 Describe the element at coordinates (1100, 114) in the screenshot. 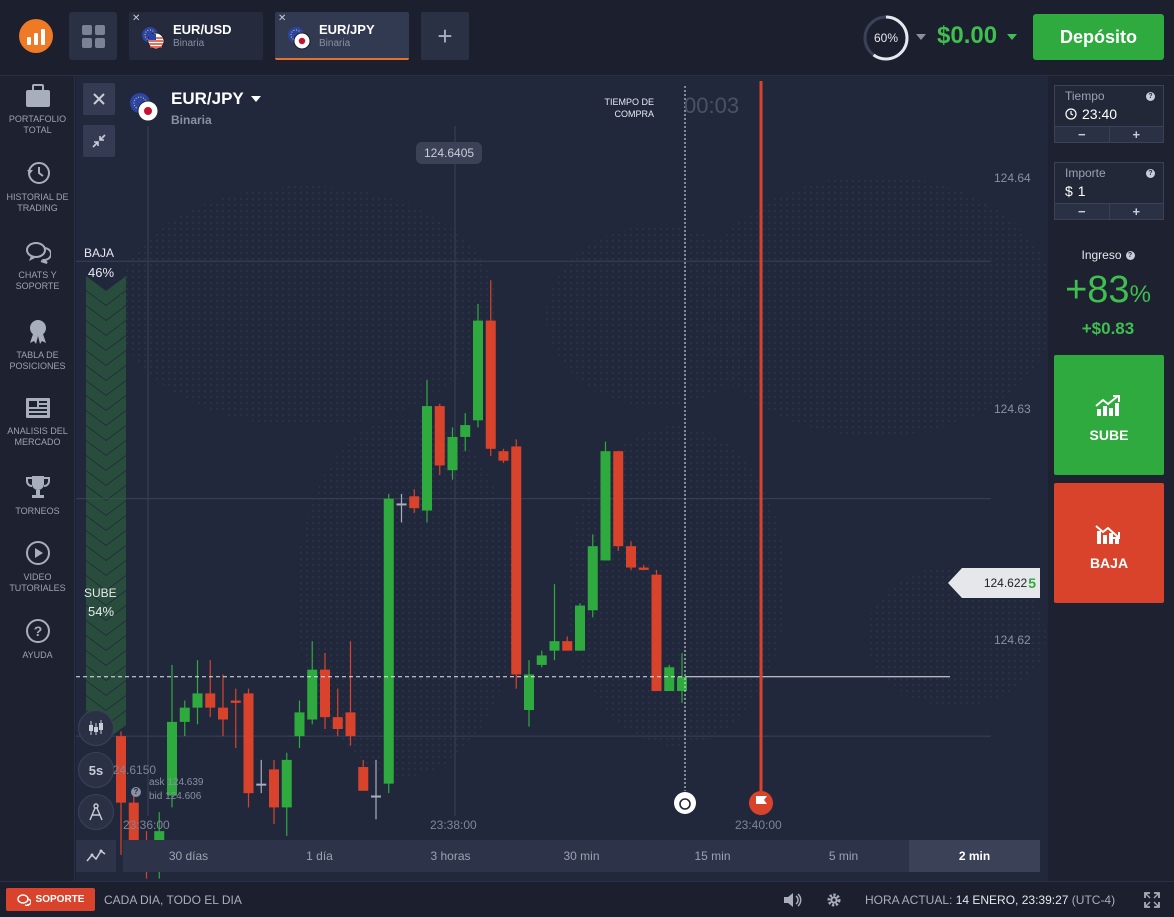

I see `expiry-time-value: 23:40` at that location.